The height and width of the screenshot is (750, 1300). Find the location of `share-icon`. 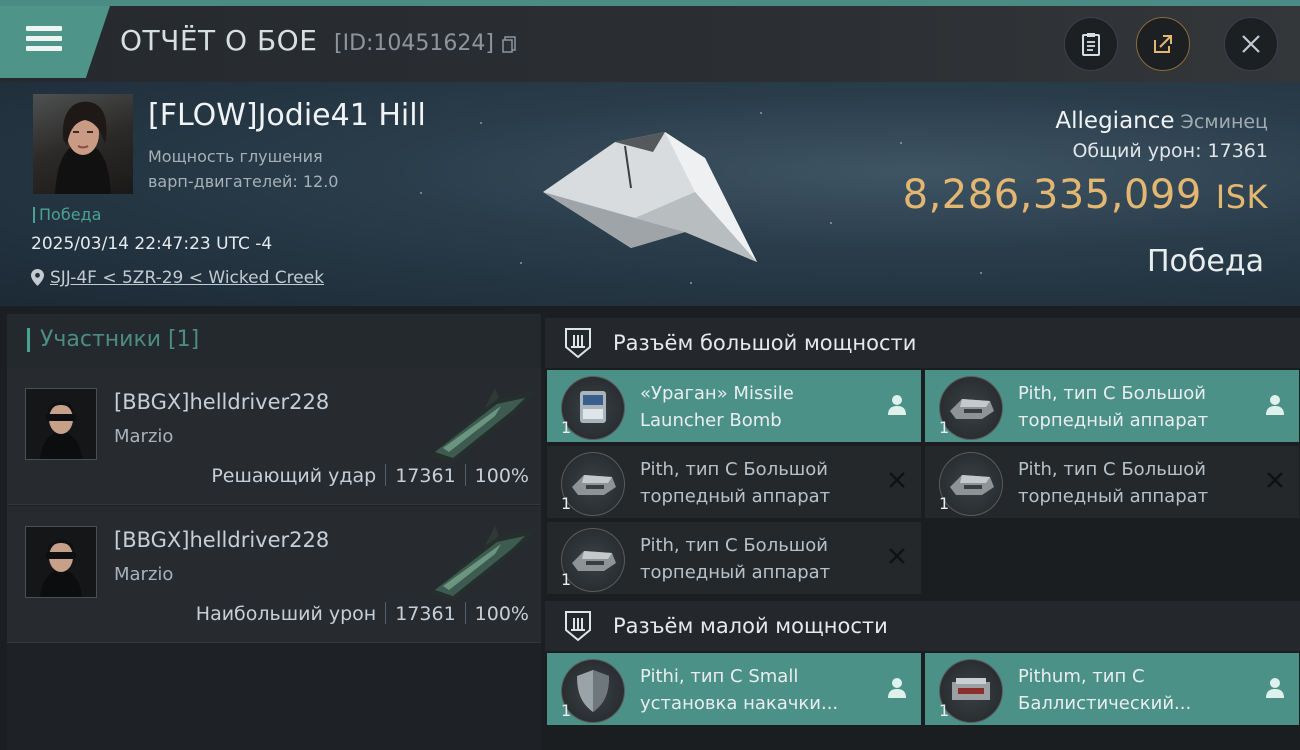

share-icon is located at coordinates (1163, 44).